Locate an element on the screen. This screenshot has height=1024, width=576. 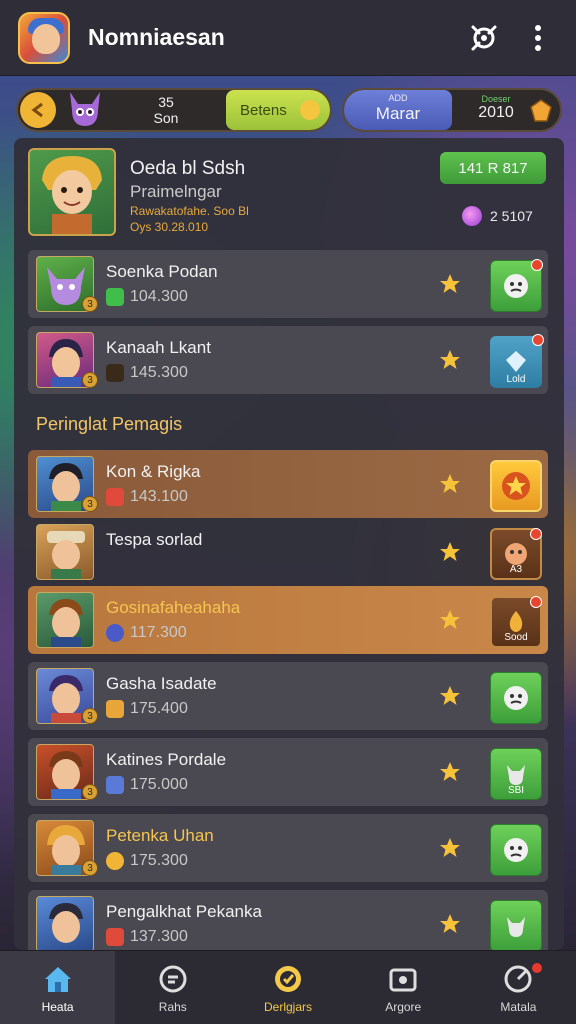
currency-pill-left: 35 Son Betens is located at coordinates (174, 110).